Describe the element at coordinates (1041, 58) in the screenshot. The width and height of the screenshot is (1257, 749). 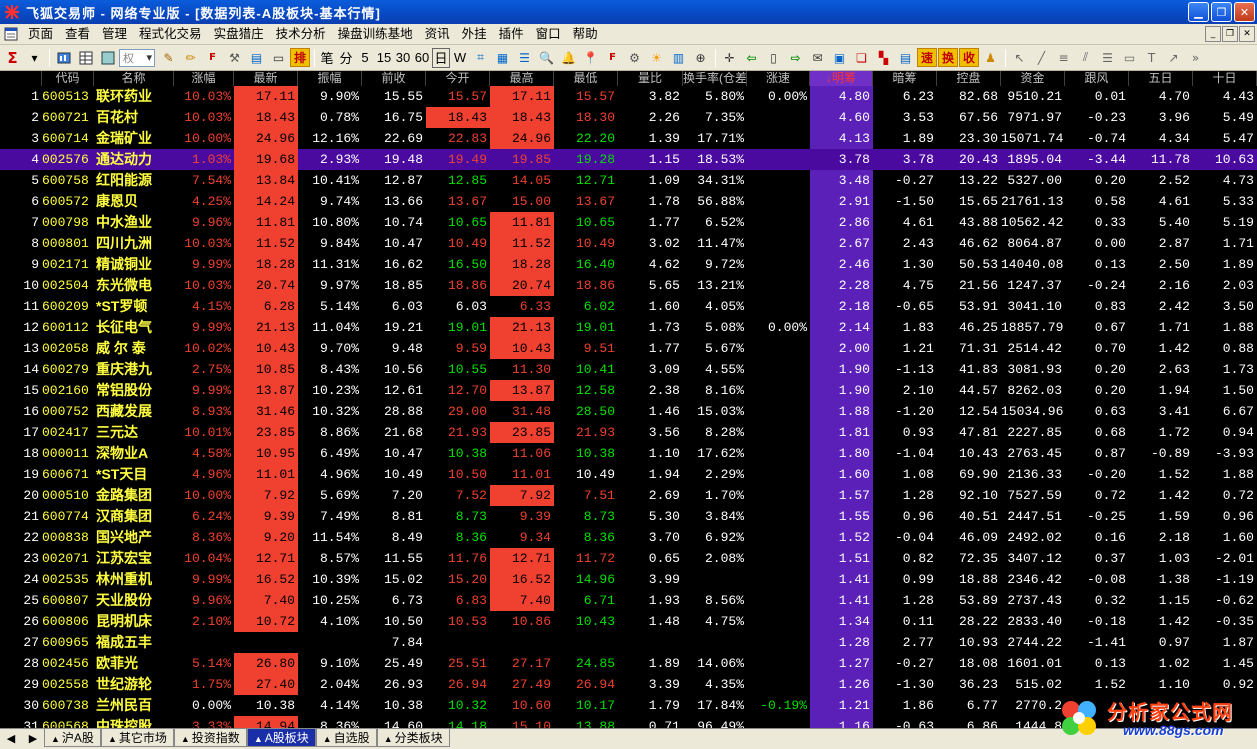
I see `line-draw-icon: ╱` at that location.